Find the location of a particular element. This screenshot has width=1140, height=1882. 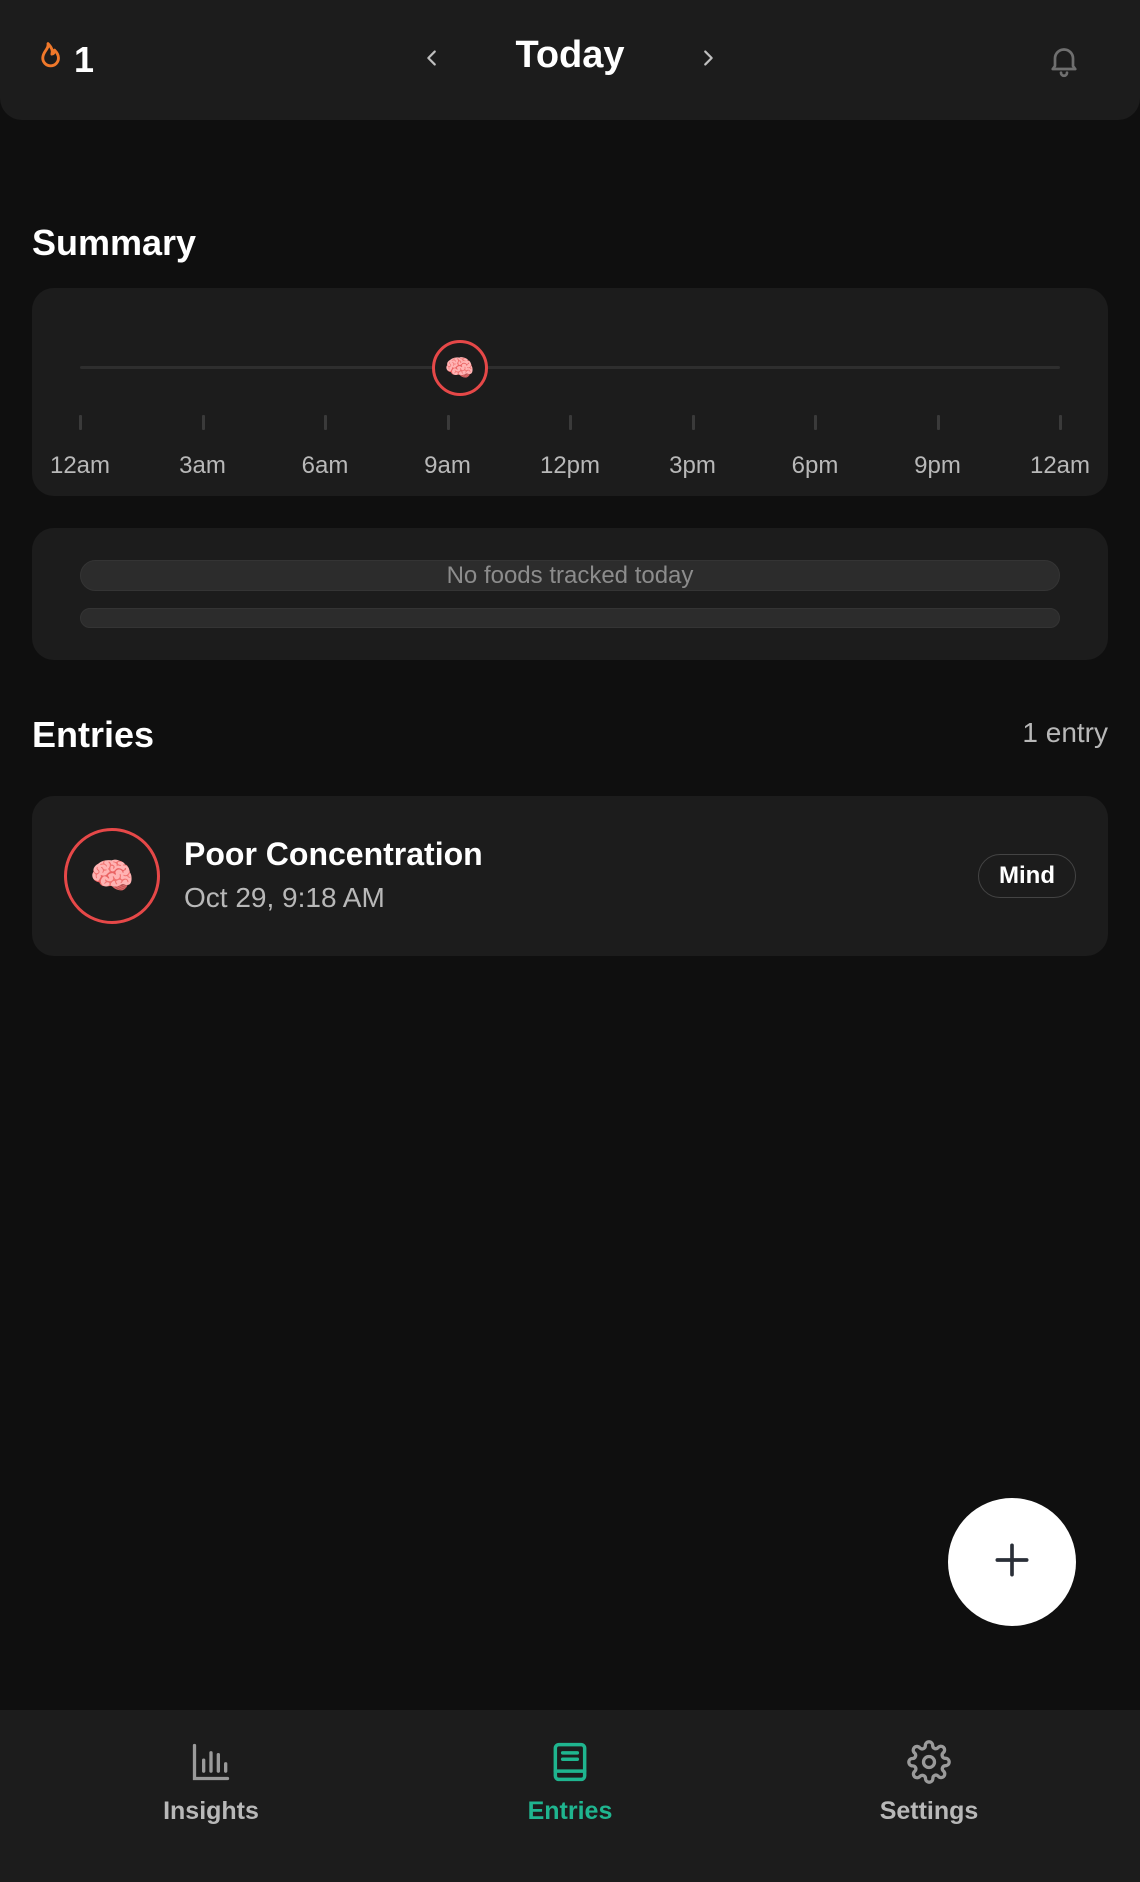

category-badge: Mind is located at coordinates (1027, 876).